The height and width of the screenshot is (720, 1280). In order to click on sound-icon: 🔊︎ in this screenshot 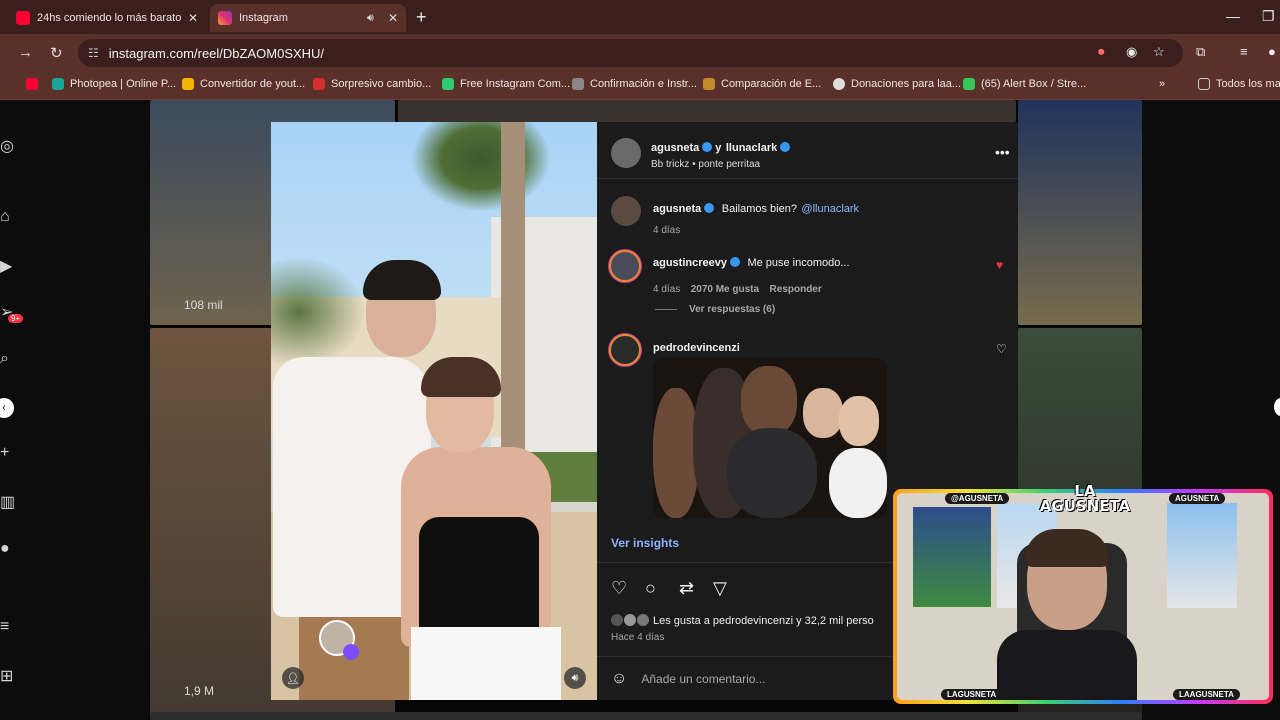, I will do `click(575, 678)`.